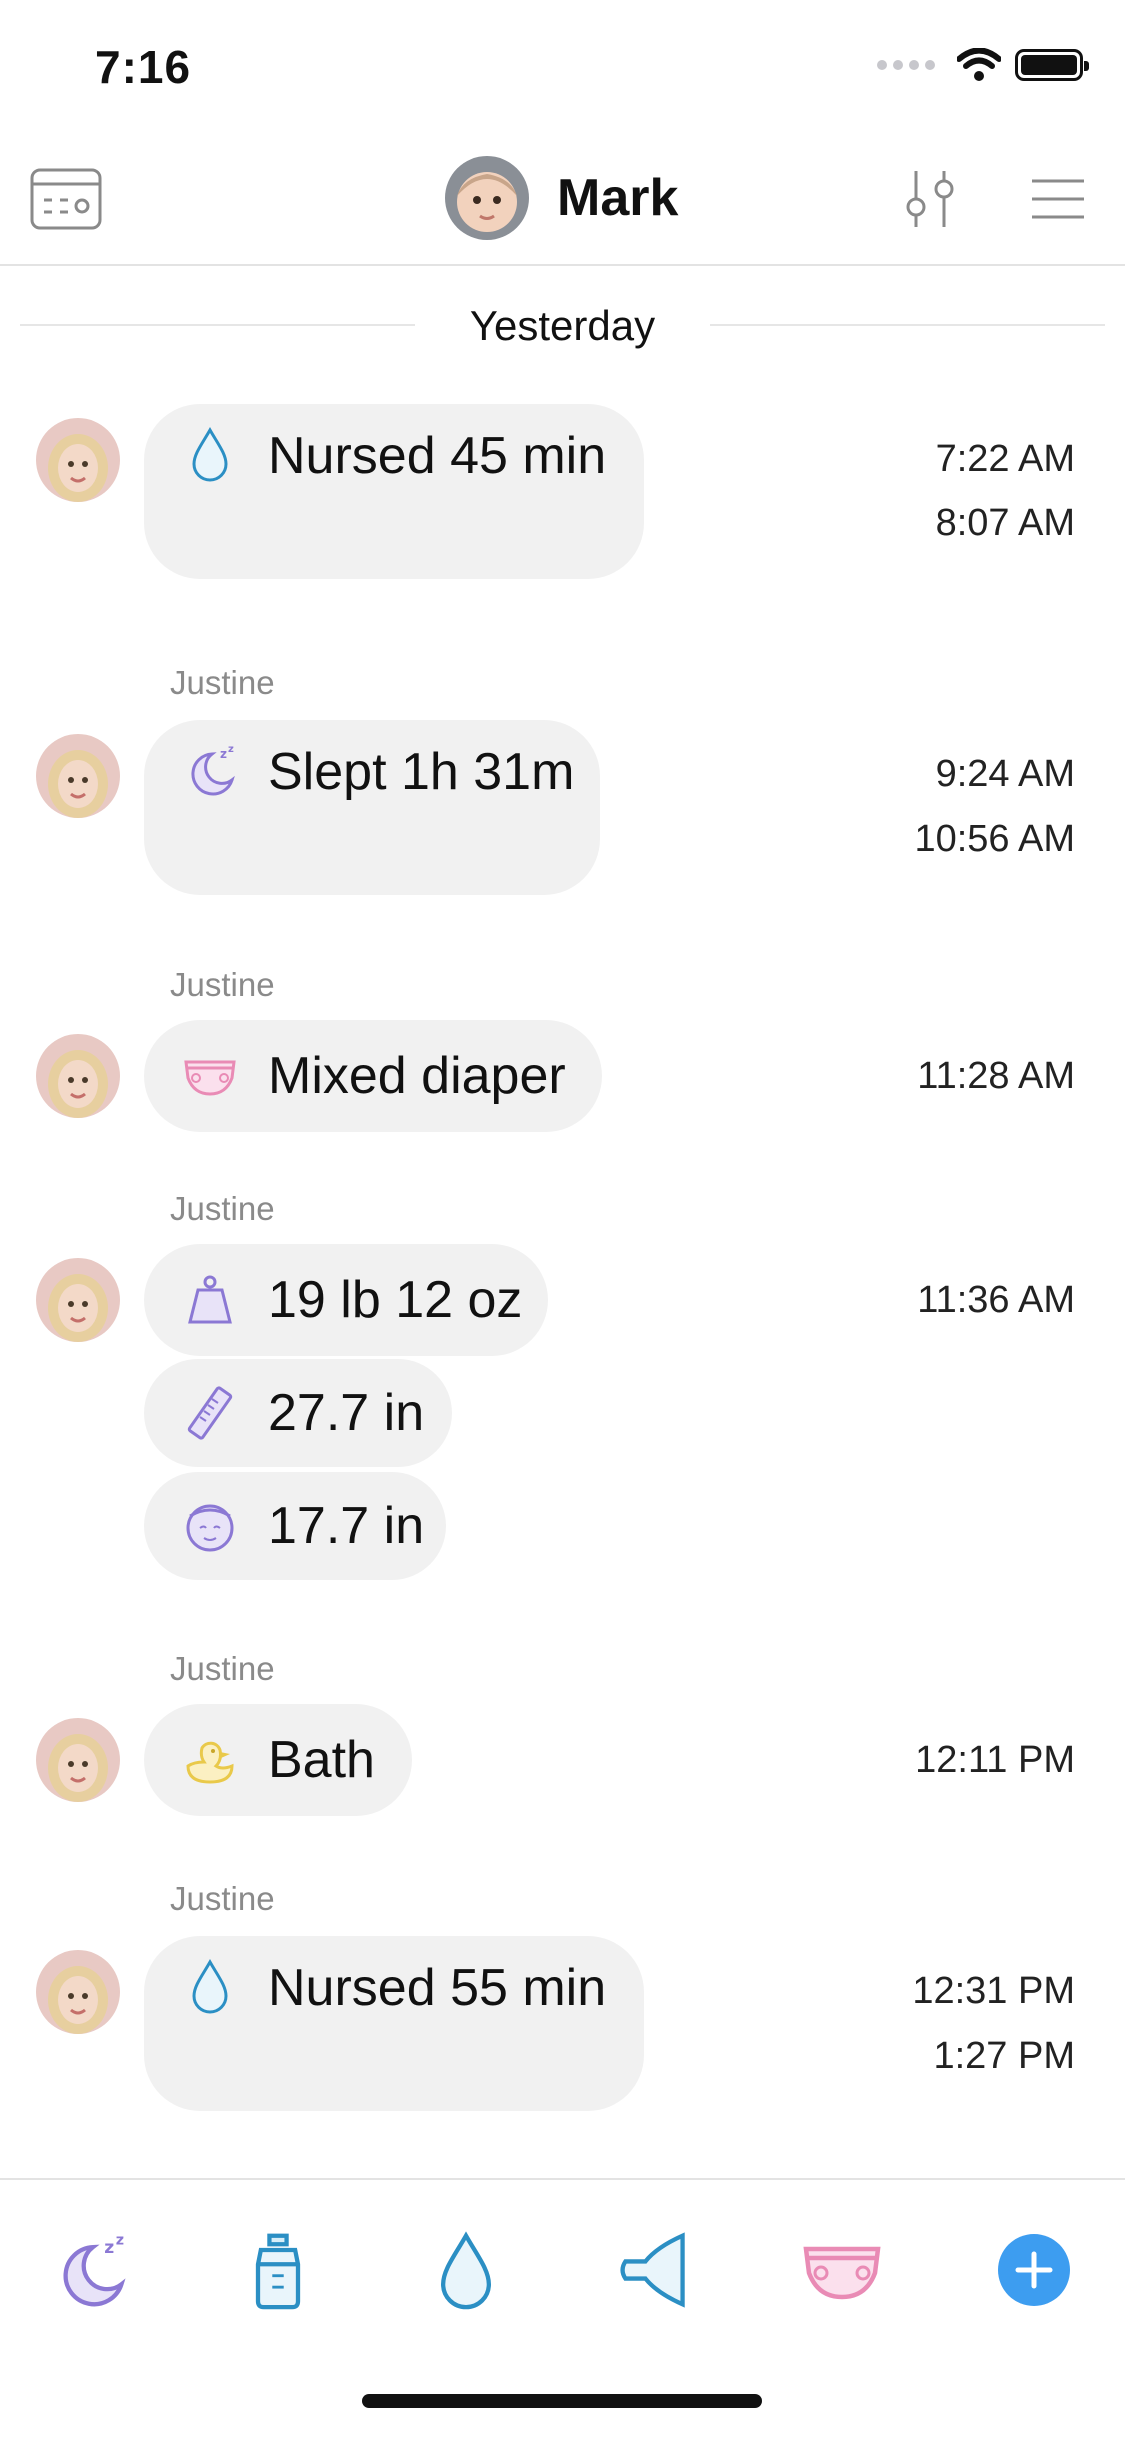 The width and height of the screenshot is (1125, 2438). I want to click on status-time: 7:16, so click(143, 67).